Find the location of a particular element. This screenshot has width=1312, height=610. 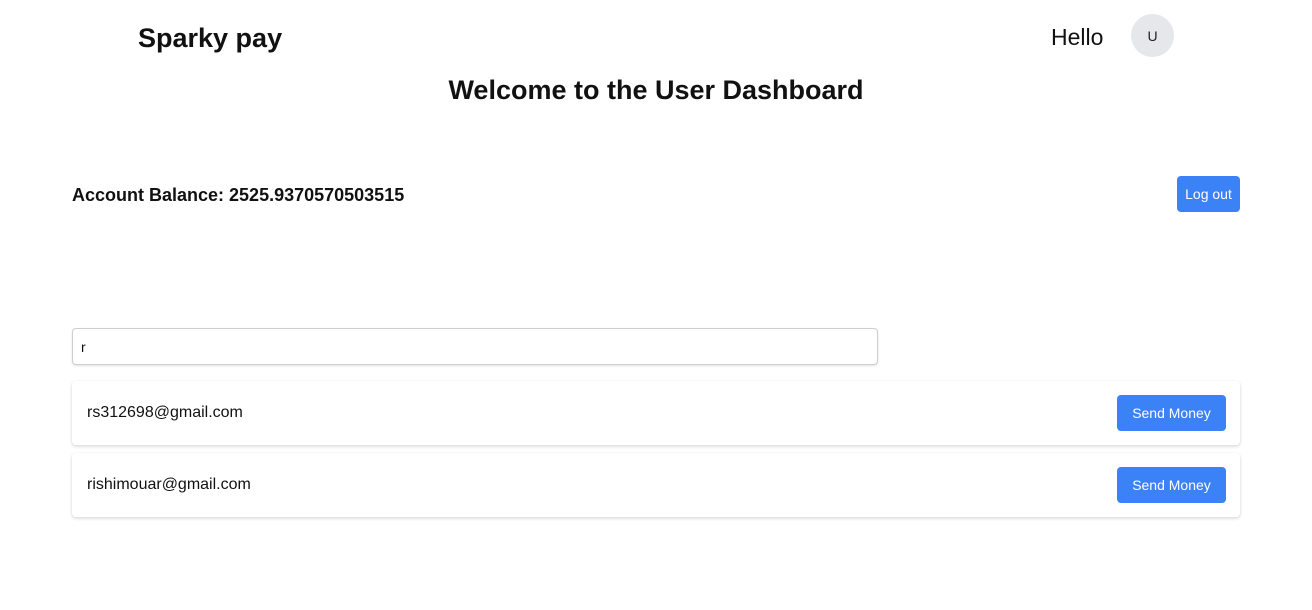

logout-button: Log out is located at coordinates (1208, 194).